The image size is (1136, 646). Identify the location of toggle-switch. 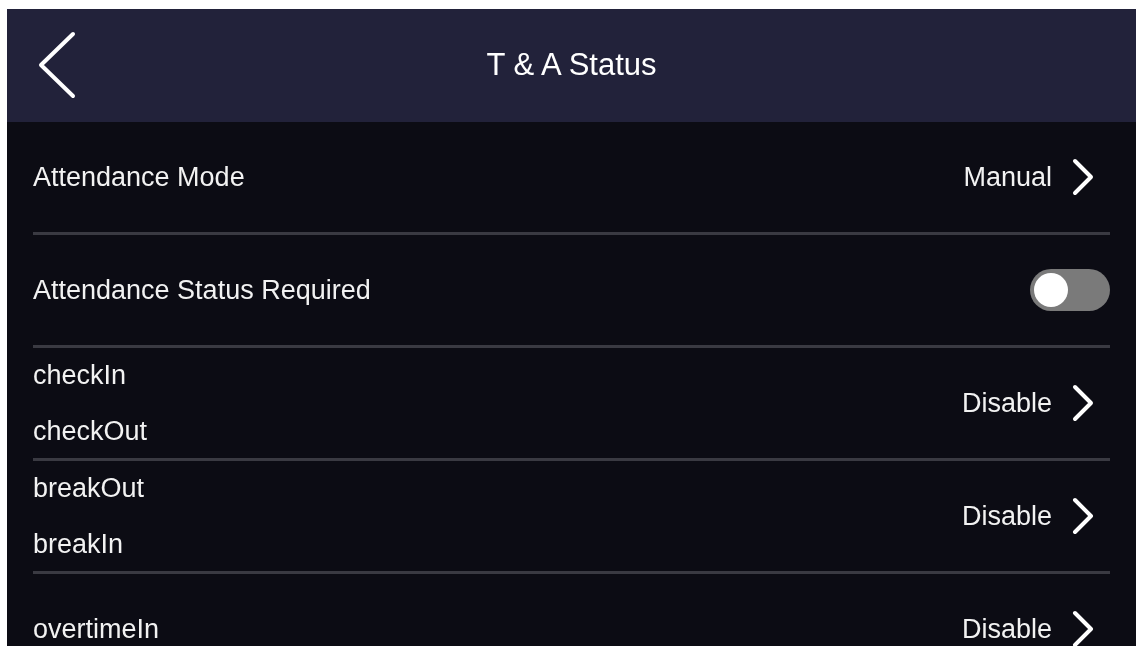
(1070, 290).